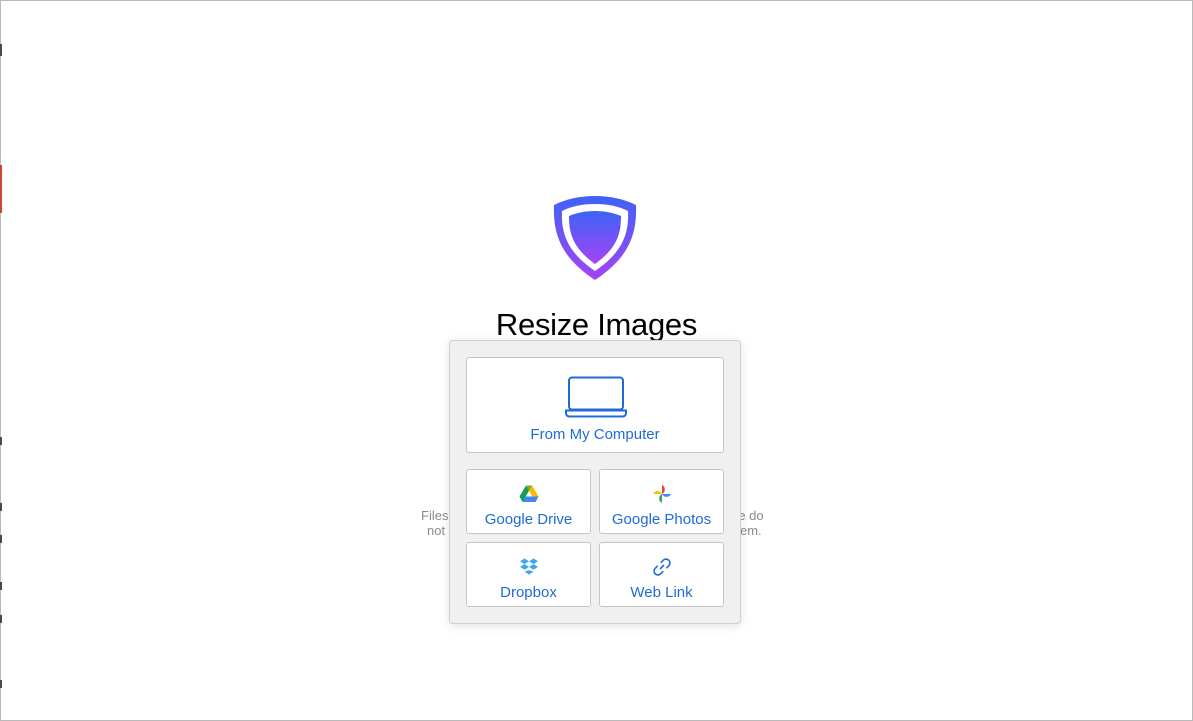 This screenshot has width=1193, height=721. I want to click on dropbox-icon, so click(529, 566).